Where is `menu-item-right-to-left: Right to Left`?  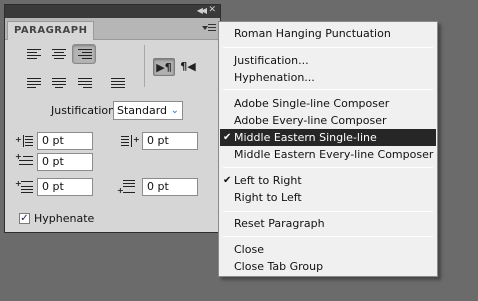 menu-item-right-to-left: Right to Left is located at coordinates (328, 197).